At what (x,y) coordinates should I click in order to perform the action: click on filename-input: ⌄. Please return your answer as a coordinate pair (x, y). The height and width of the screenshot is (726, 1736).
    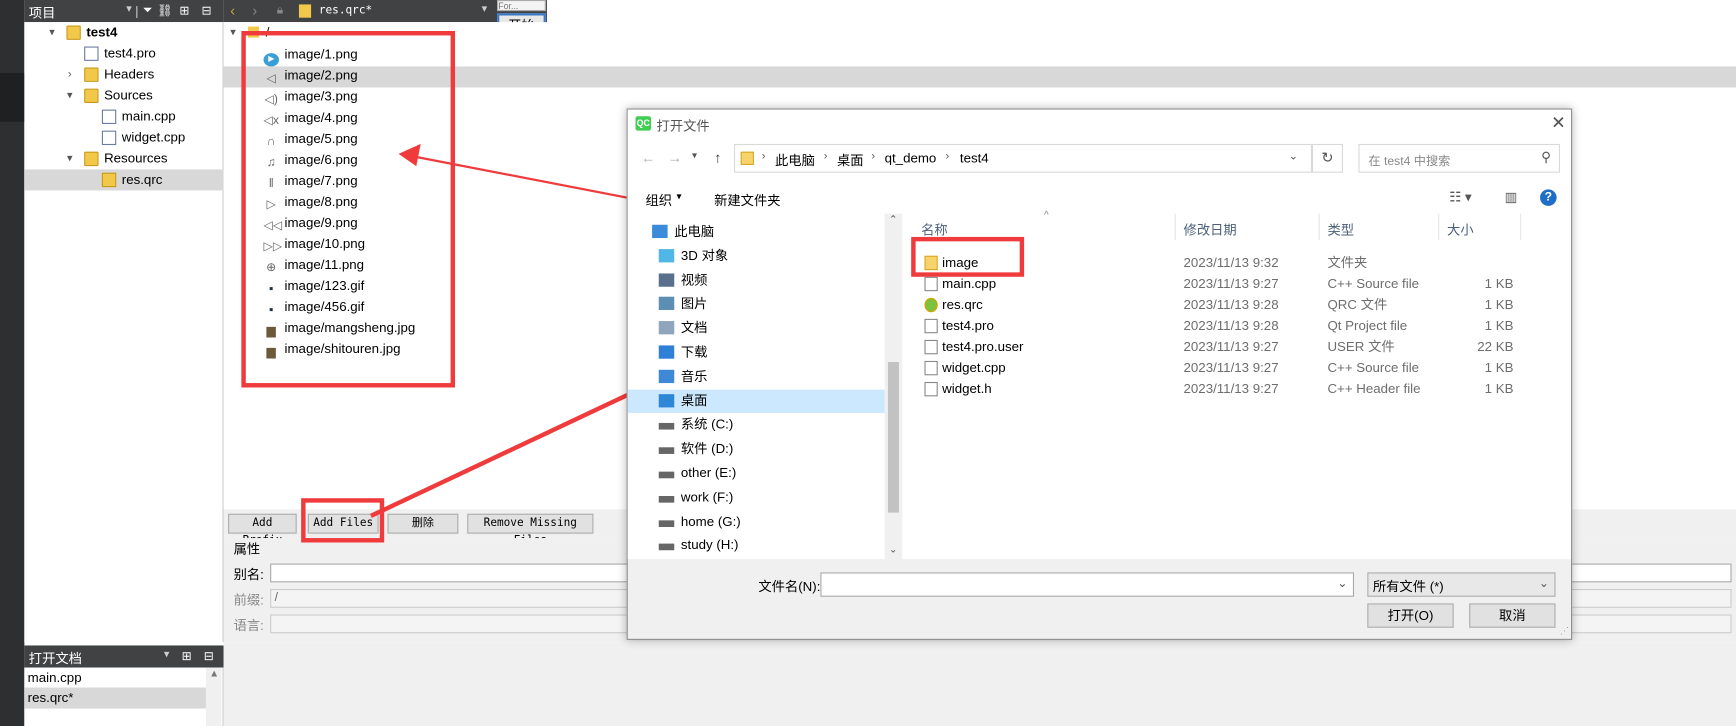
    Looking at the image, I should click on (1087, 584).